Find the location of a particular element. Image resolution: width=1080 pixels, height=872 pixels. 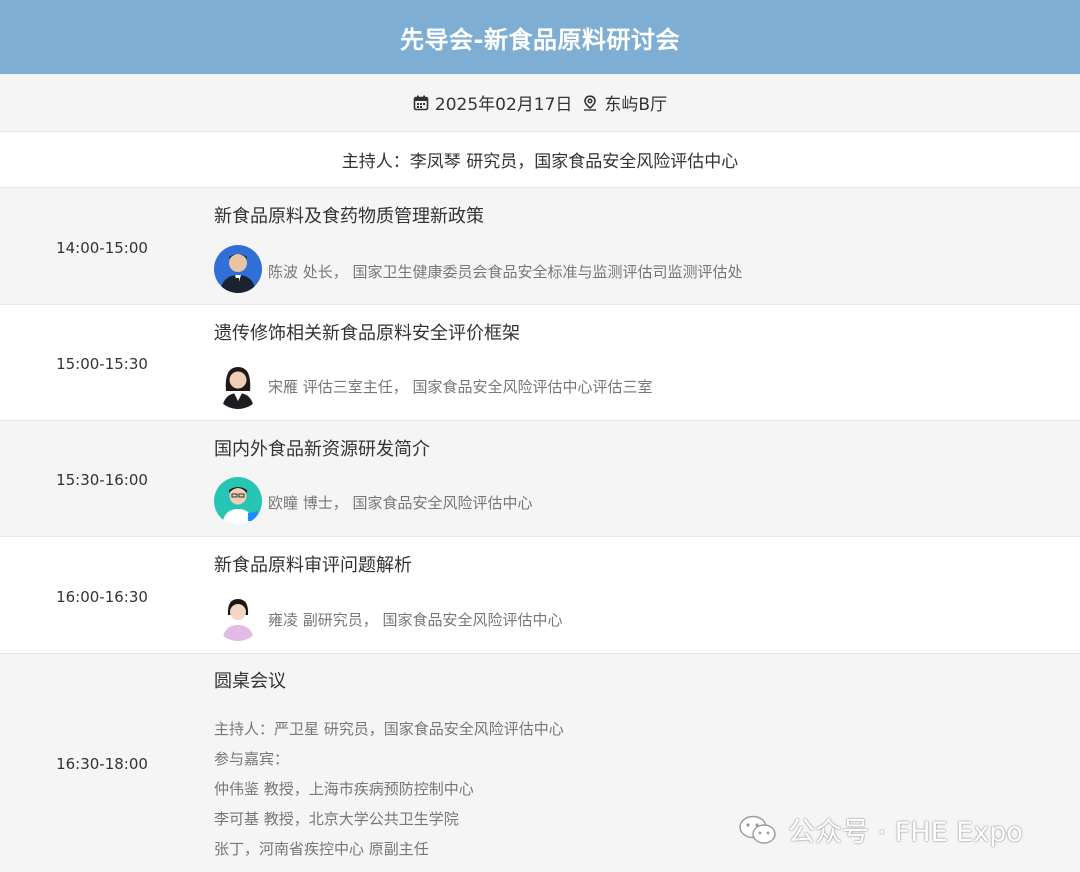

session-title: 圆桌会议 is located at coordinates (250, 681).